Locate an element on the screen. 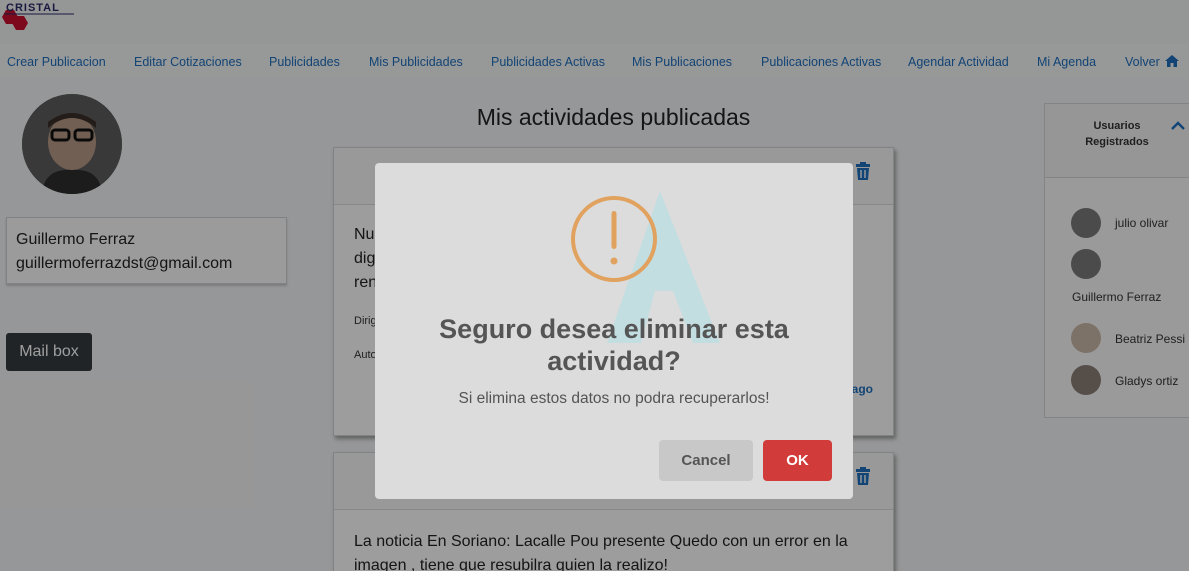 Image resolution: width=1189 pixels, height=571 pixels. ok-button: OK is located at coordinates (797, 460).